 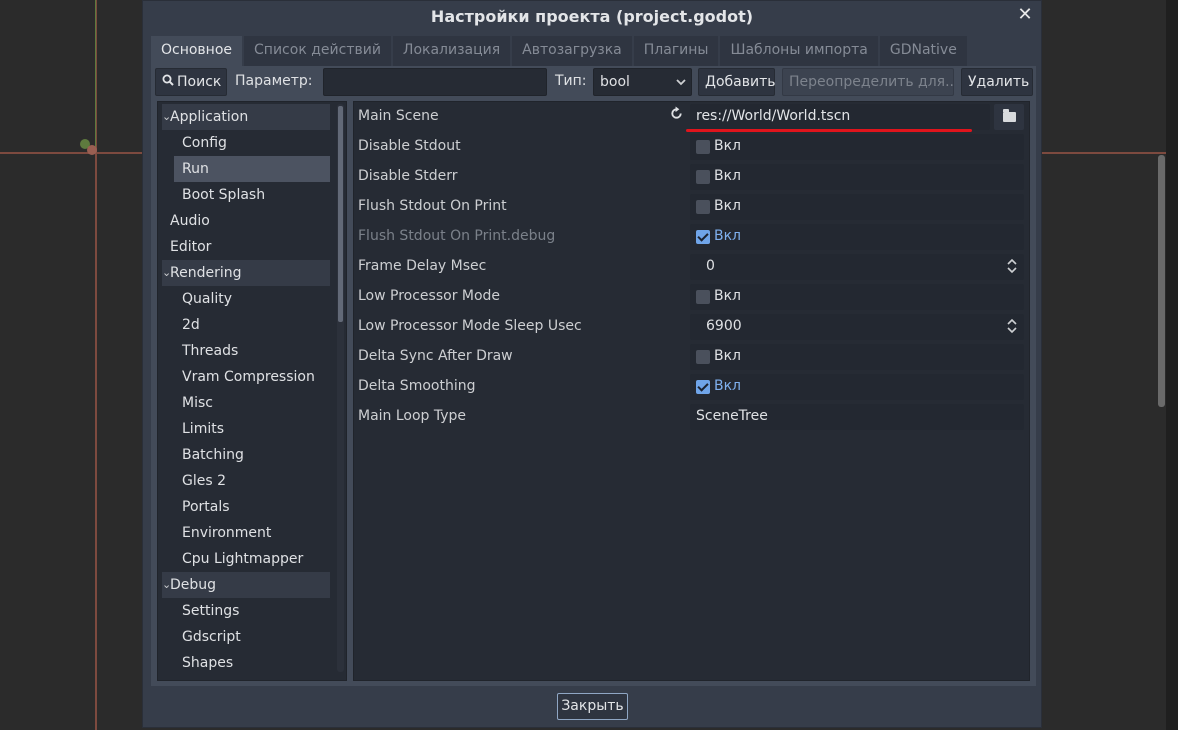 I want to click on search-button: Поиск, so click(x=191, y=82).